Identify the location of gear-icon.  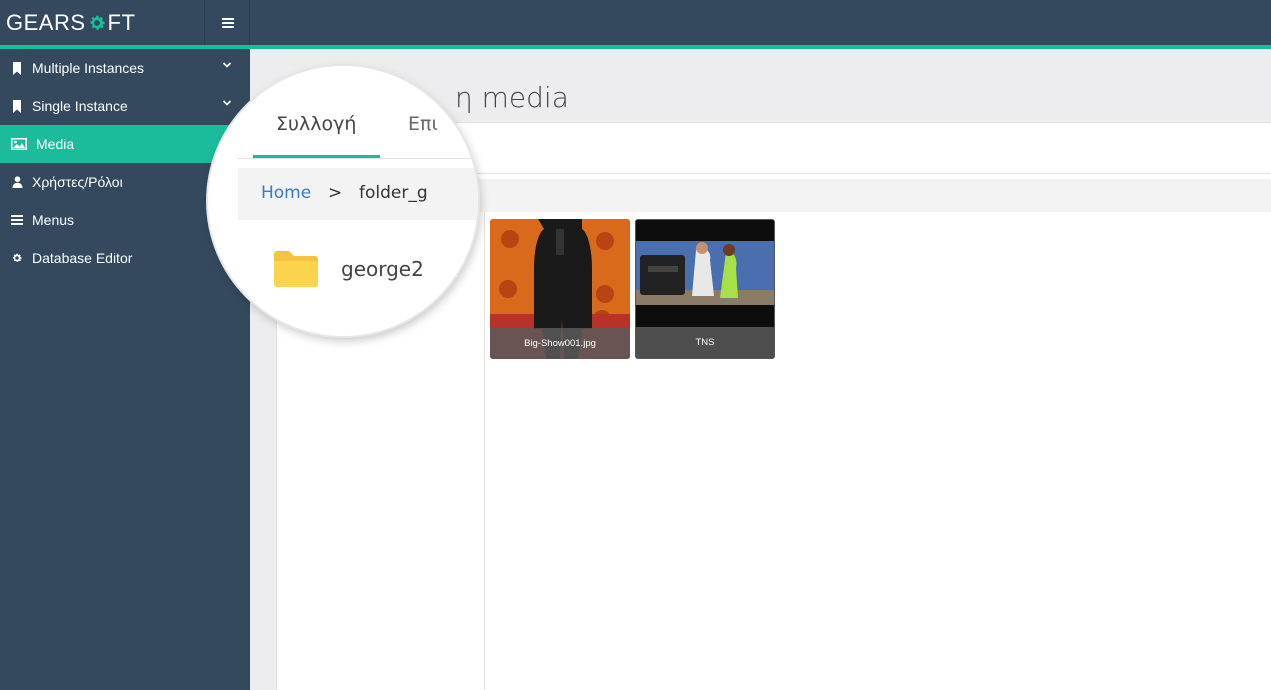
(17, 258).